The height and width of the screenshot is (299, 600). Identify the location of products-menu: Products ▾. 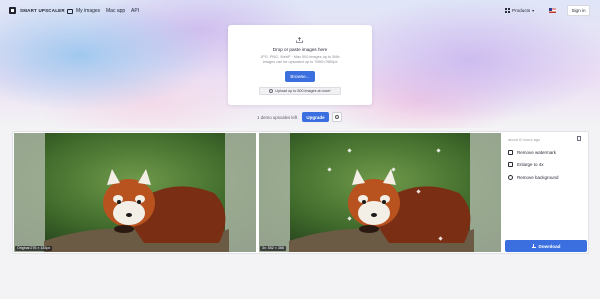
(519, 10).